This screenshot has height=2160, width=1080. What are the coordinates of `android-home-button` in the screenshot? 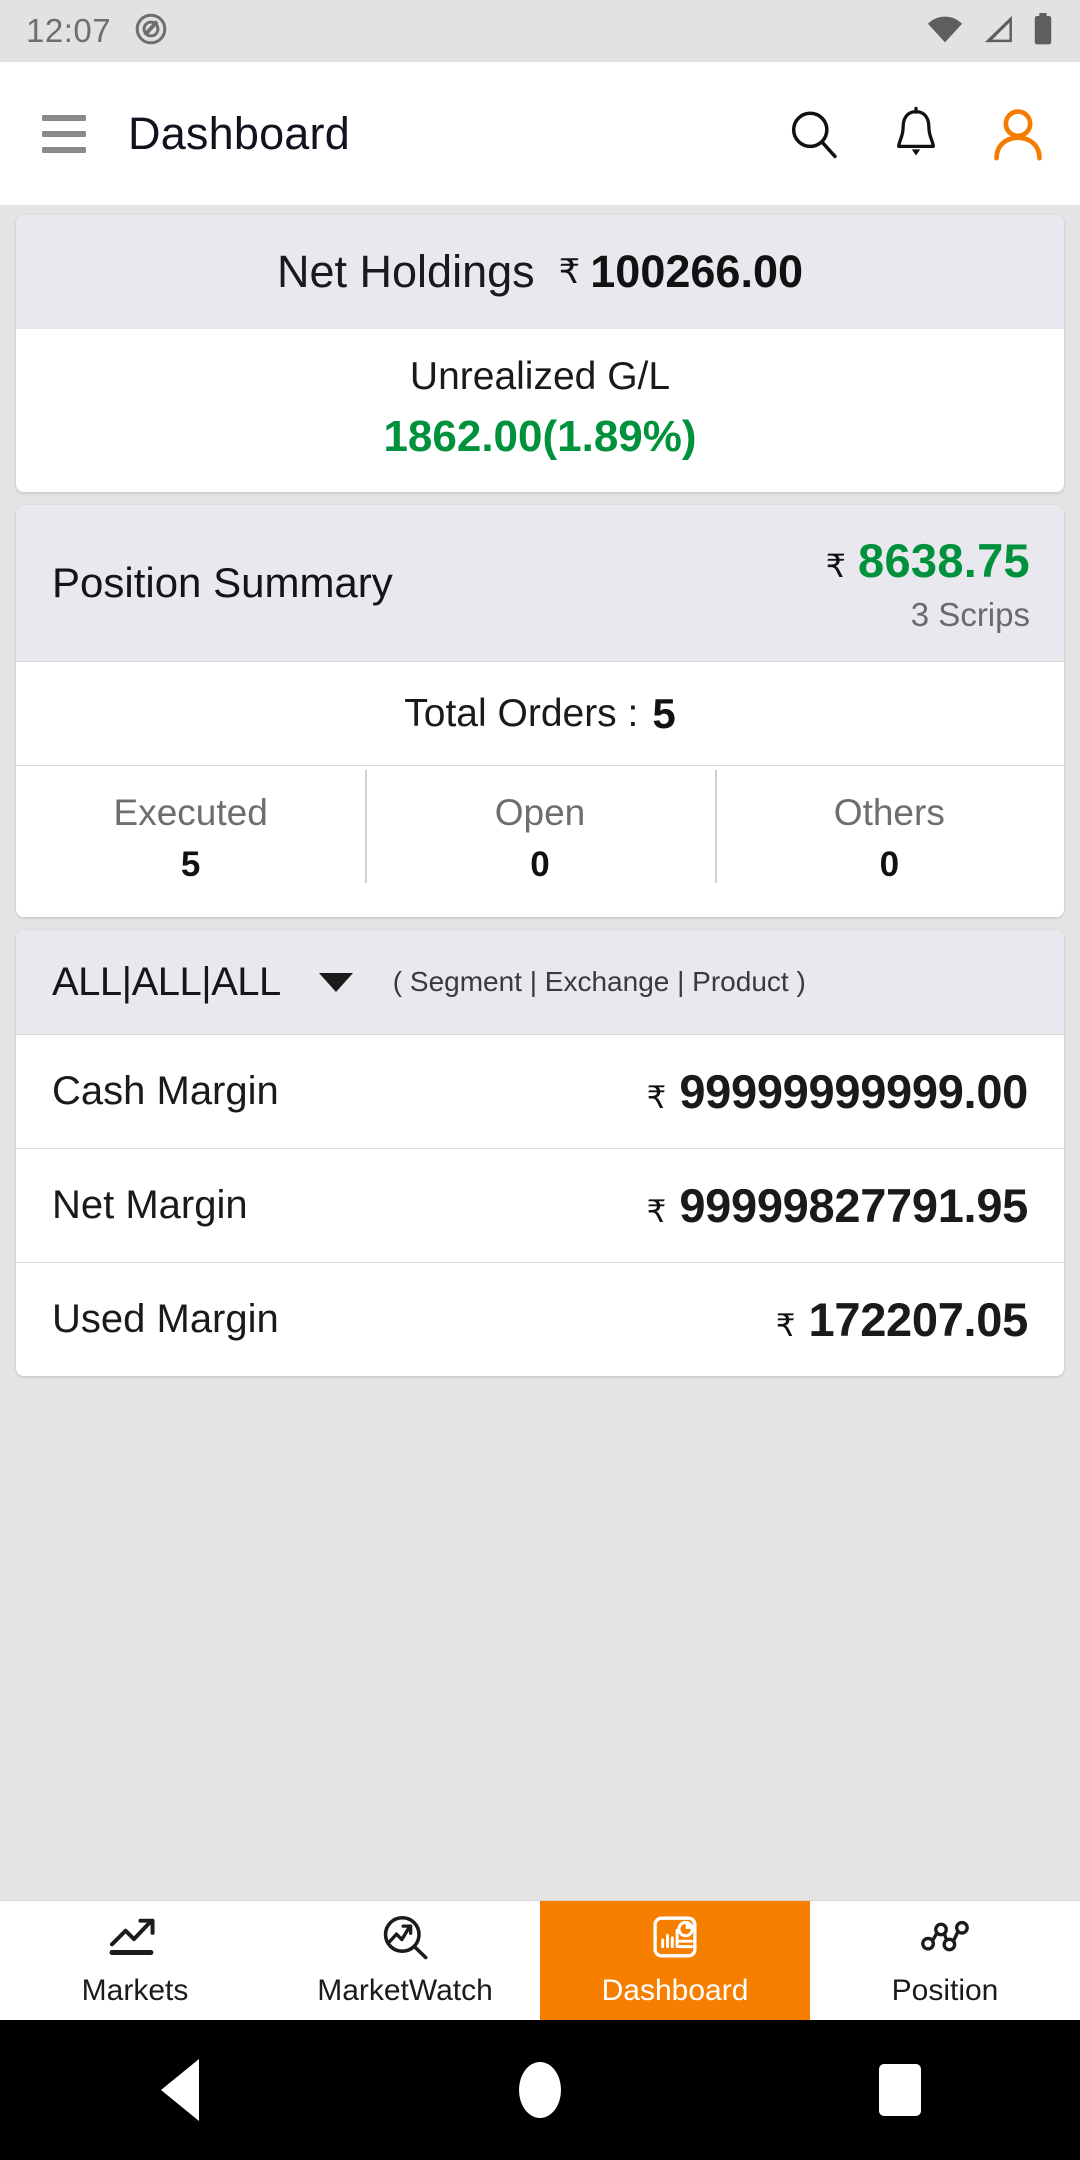 It's located at (540, 2090).